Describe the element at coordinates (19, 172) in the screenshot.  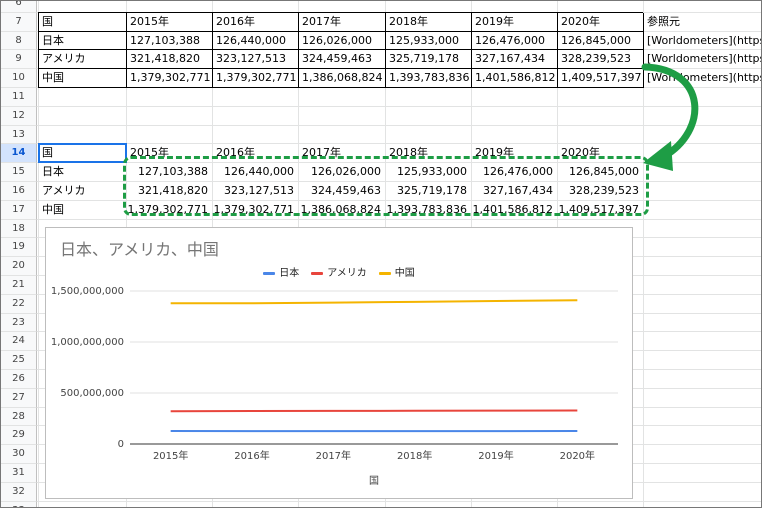
I see `row-header-15: 15` at that location.